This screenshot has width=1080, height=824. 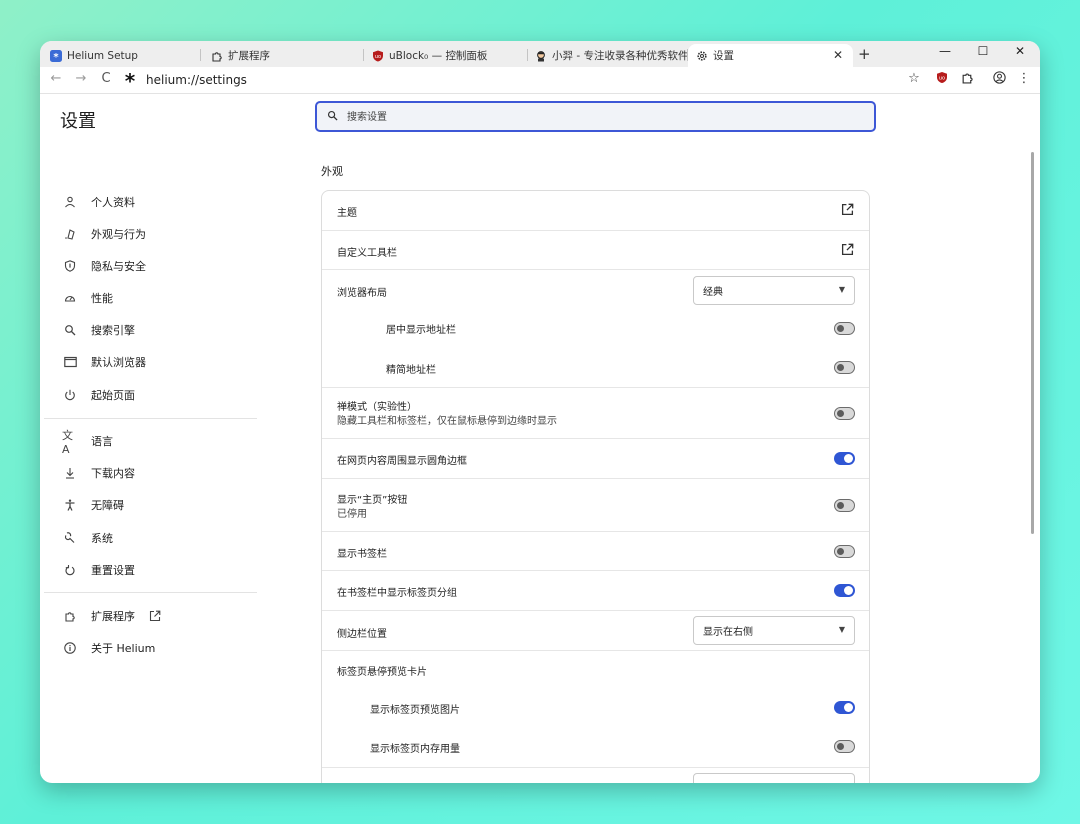 What do you see at coordinates (702, 56) in the screenshot?
I see `gear-icon` at bounding box center [702, 56].